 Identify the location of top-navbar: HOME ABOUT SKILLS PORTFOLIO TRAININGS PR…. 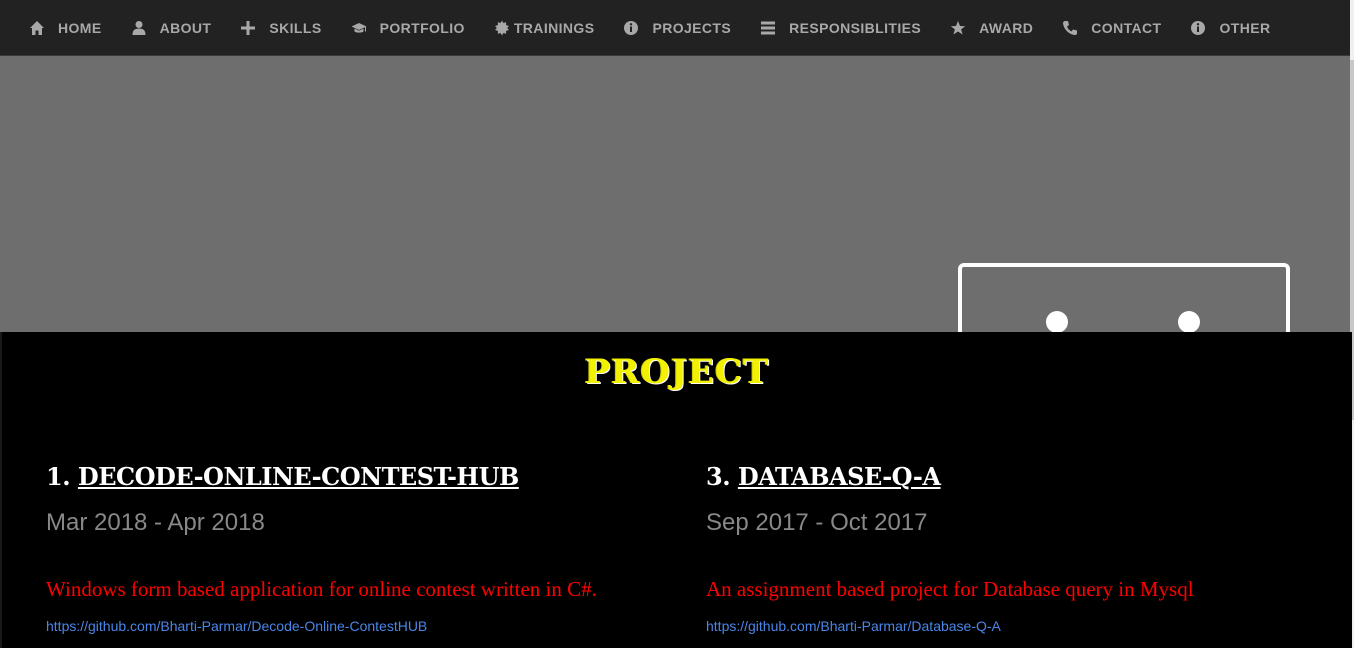
(675, 28).